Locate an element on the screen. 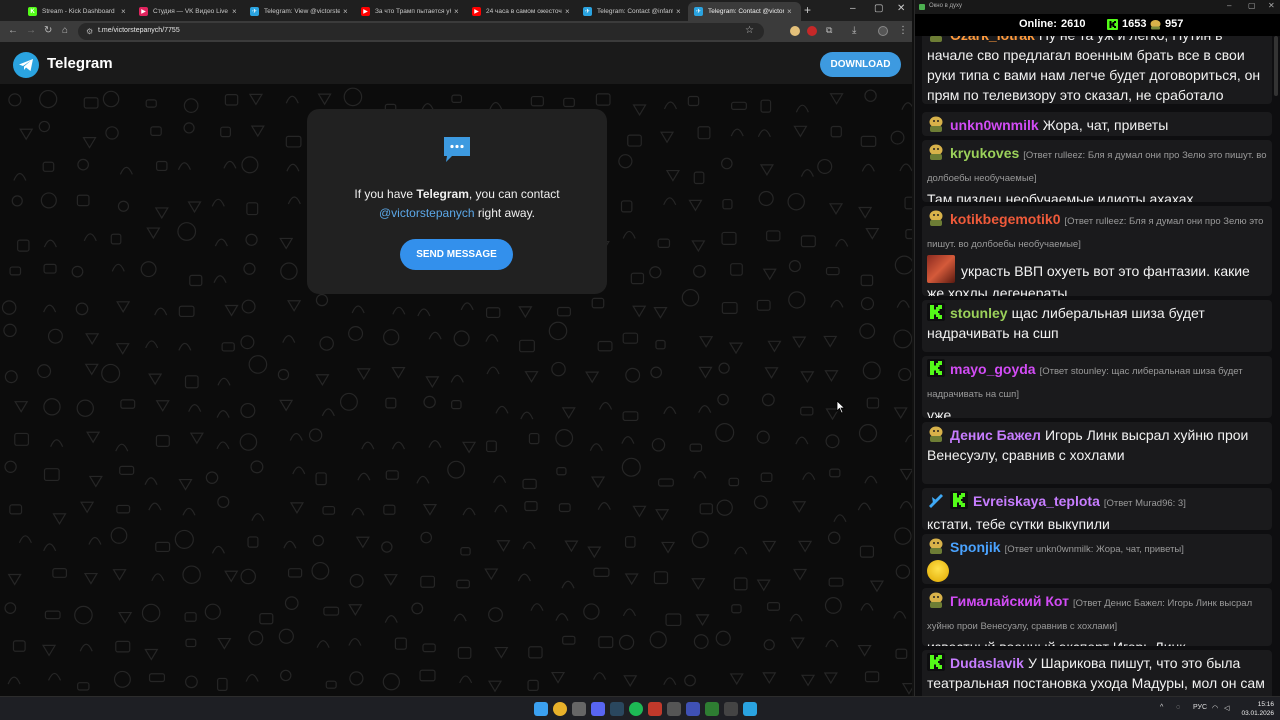 The width and height of the screenshot is (1280, 720). extension-icon is located at coordinates (795, 31).